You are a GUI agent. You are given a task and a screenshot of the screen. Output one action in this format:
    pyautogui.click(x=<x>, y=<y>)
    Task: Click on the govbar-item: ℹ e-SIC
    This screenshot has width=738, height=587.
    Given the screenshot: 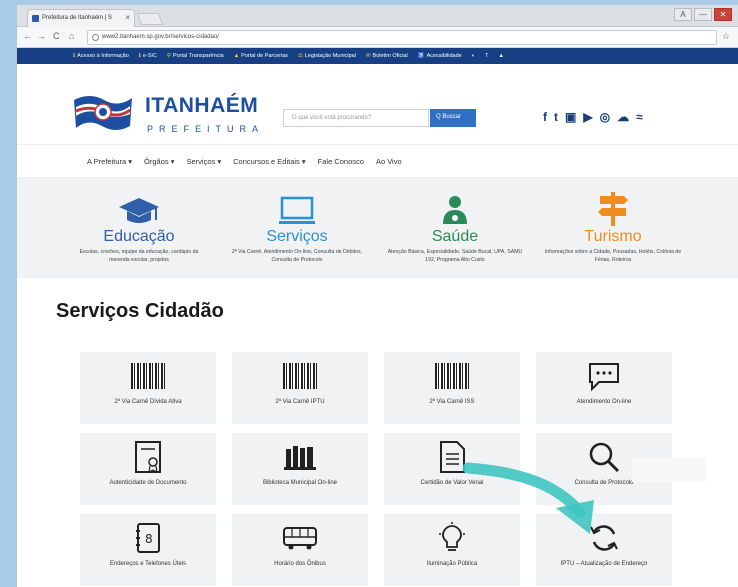 What is the action you would take?
    pyautogui.click(x=148, y=56)
    